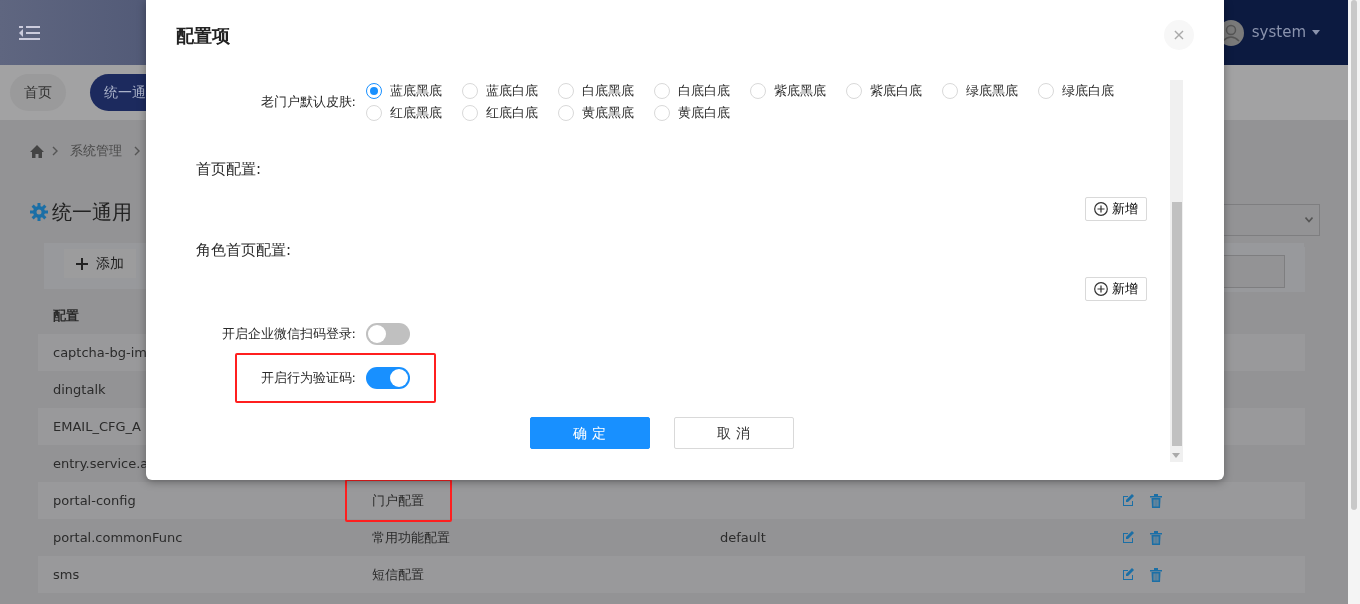 Image resolution: width=1360 pixels, height=604 pixels. What do you see at coordinates (37, 151) in the screenshot?
I see `home-icon` at bounding box center [37, 151].